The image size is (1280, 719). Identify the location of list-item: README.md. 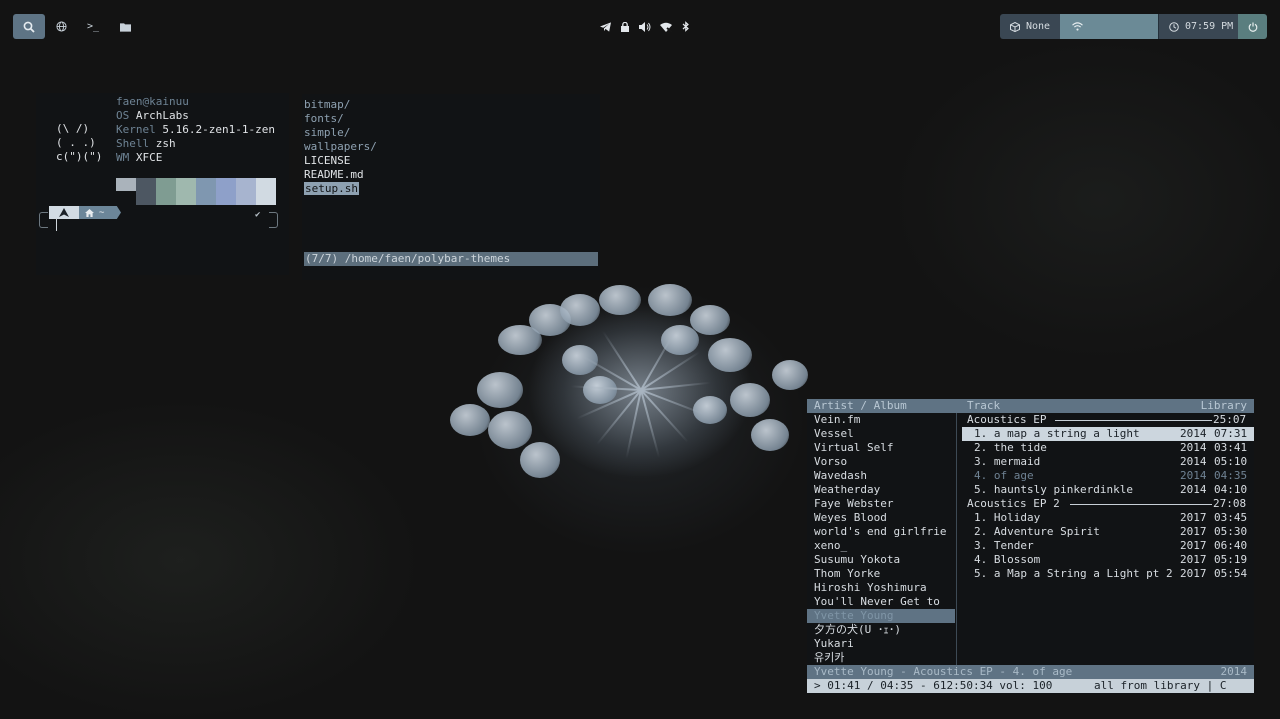
(340, 175).